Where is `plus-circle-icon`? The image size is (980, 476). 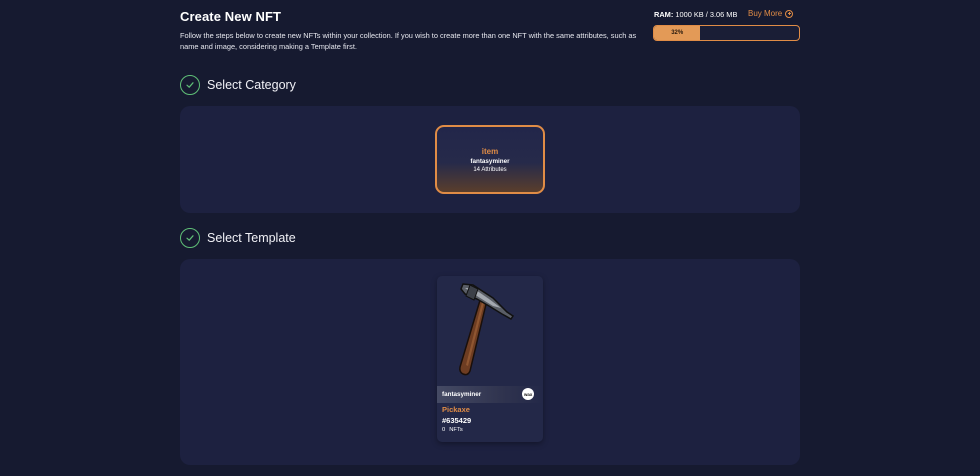
plus-circle-icon is located at coordinates (789, 13).